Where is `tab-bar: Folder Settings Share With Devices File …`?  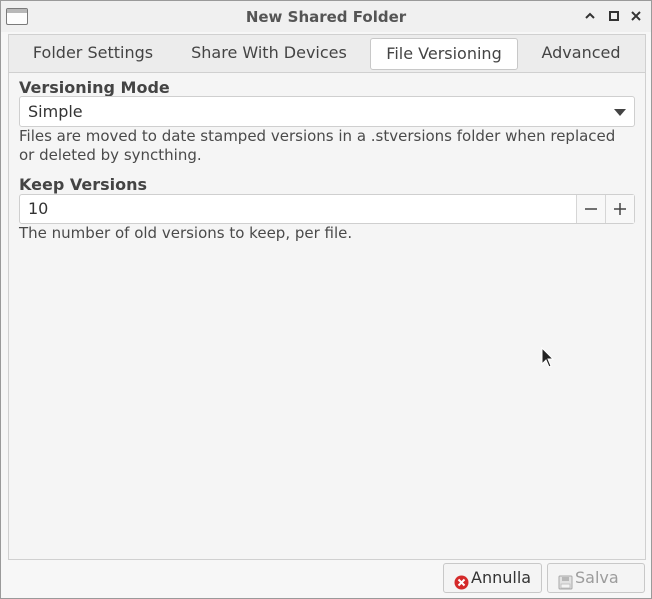 tab-bar: Folder Settings Share With Devices File … is located at coordinates (327, 53).